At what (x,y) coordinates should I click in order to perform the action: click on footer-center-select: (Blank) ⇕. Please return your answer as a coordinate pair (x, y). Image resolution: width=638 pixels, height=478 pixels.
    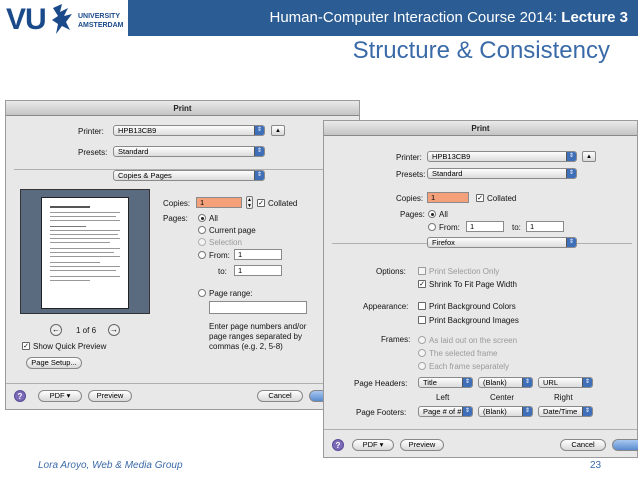
    Looking at the image, I should click on (505, 411).